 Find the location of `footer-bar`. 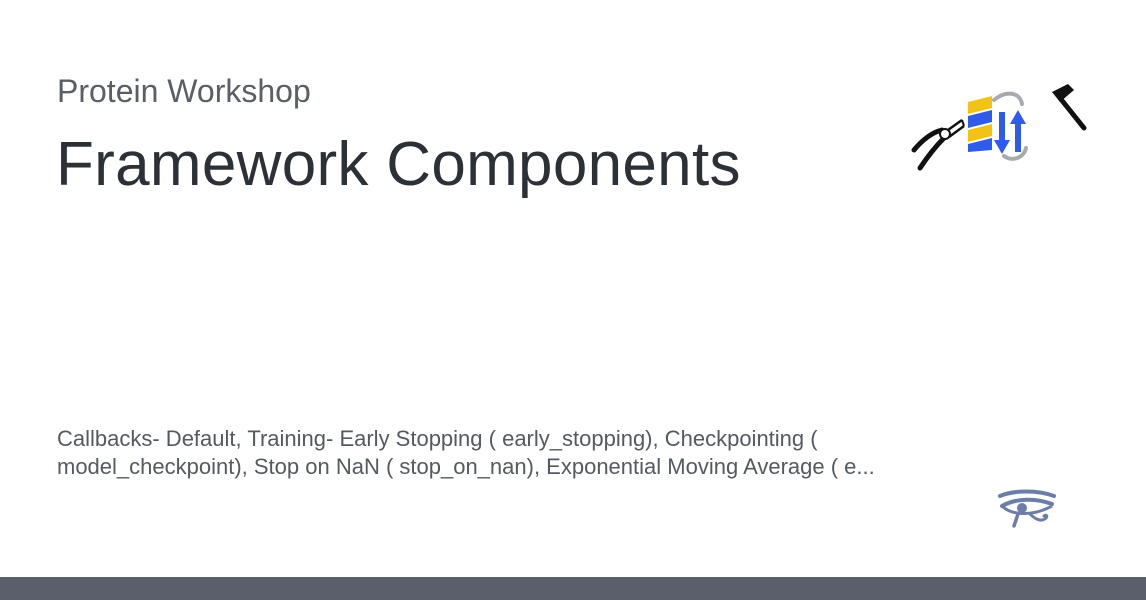

footer-bar is located at coordinates (573, 588).